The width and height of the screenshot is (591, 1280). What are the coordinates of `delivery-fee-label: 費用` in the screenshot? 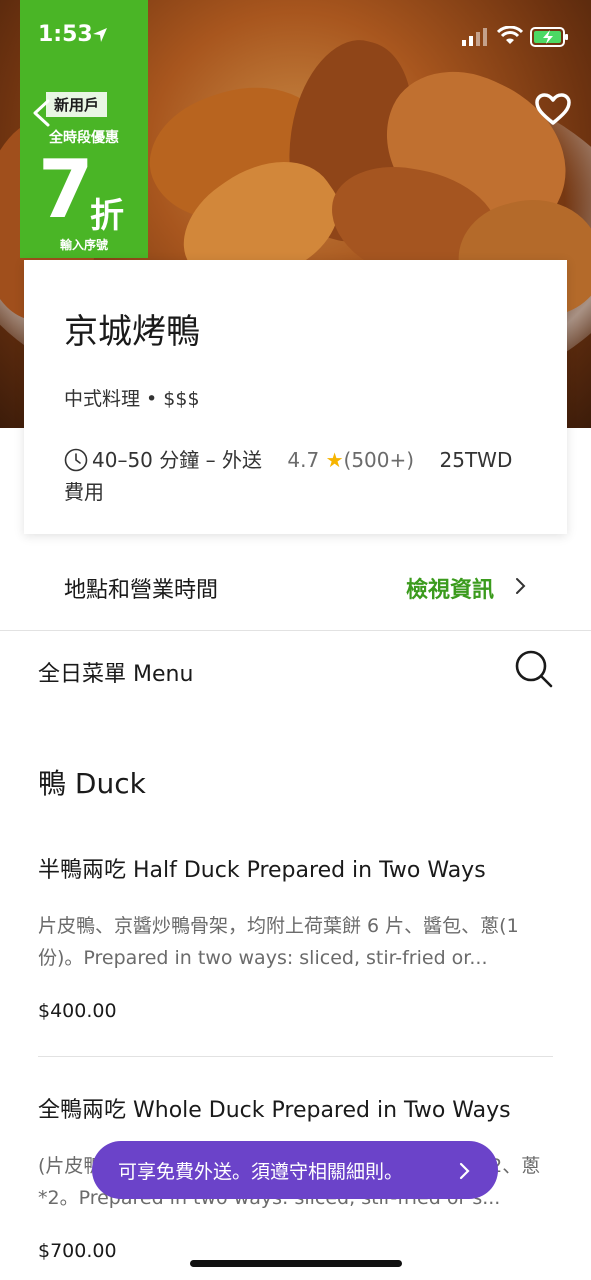 It's located at (84, 492).